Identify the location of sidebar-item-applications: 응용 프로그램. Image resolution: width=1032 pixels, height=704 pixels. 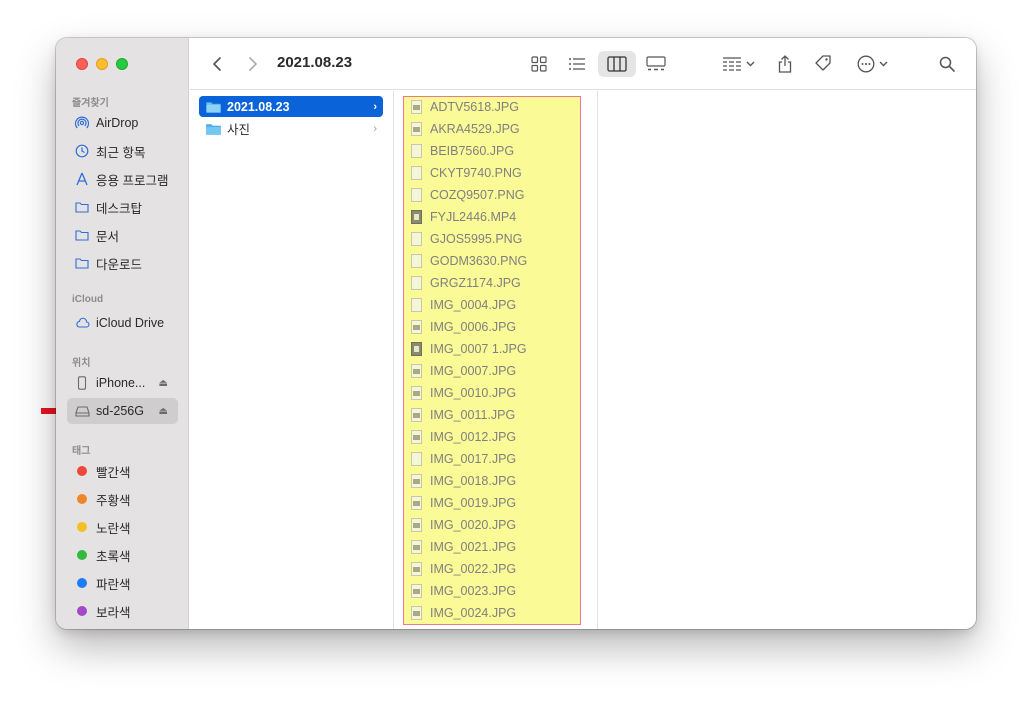
(122, 179).